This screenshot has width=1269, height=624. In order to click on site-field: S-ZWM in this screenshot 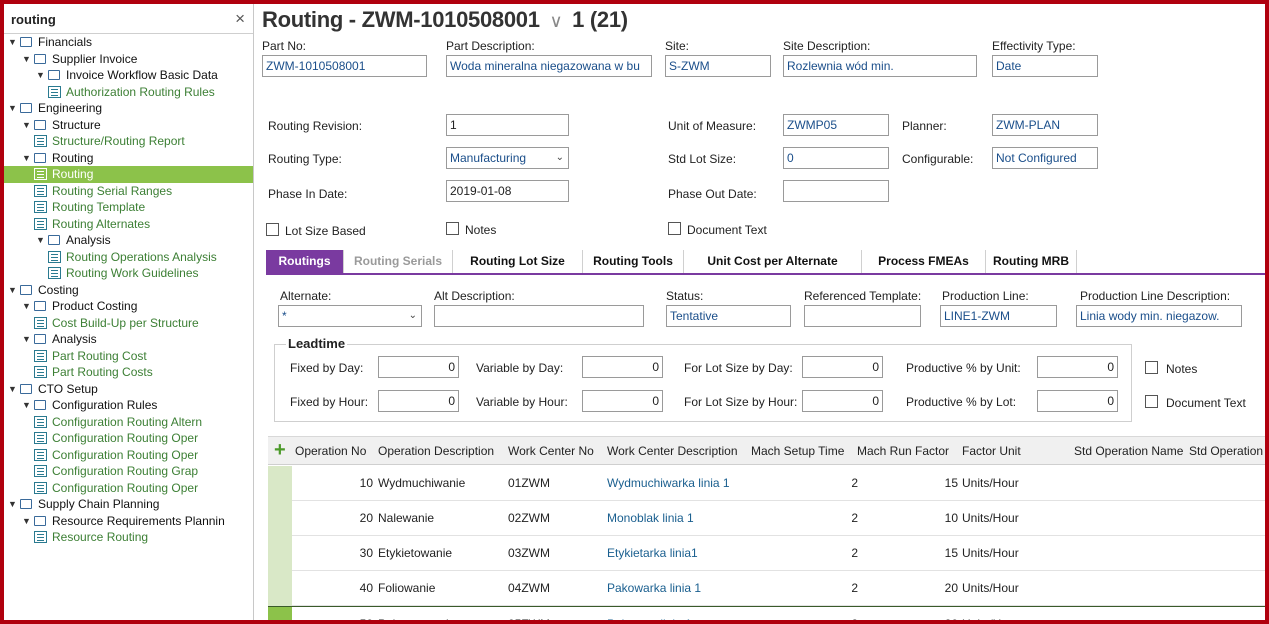, I will do `click(718, 66)`.